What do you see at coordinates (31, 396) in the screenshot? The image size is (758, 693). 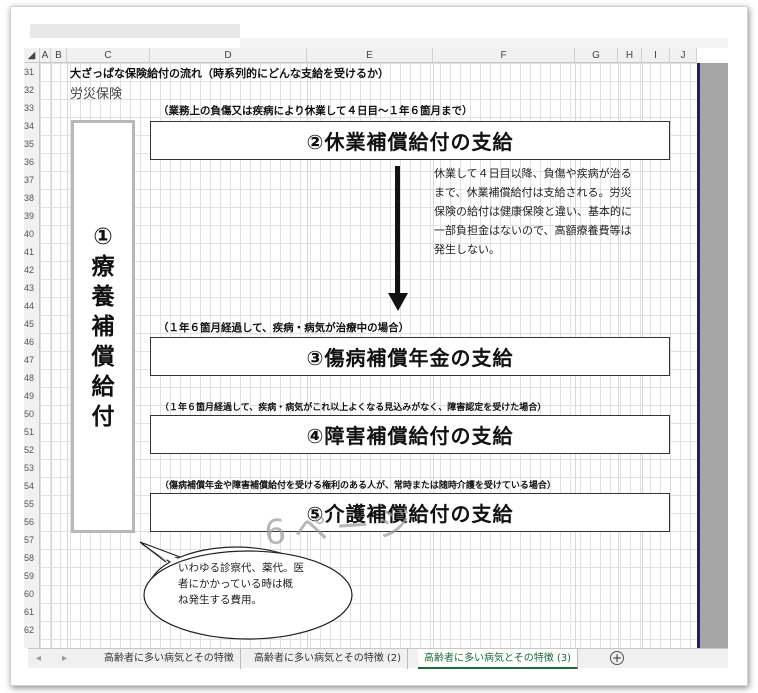 I see `row-header: 49` at bounding box center [31, 396].